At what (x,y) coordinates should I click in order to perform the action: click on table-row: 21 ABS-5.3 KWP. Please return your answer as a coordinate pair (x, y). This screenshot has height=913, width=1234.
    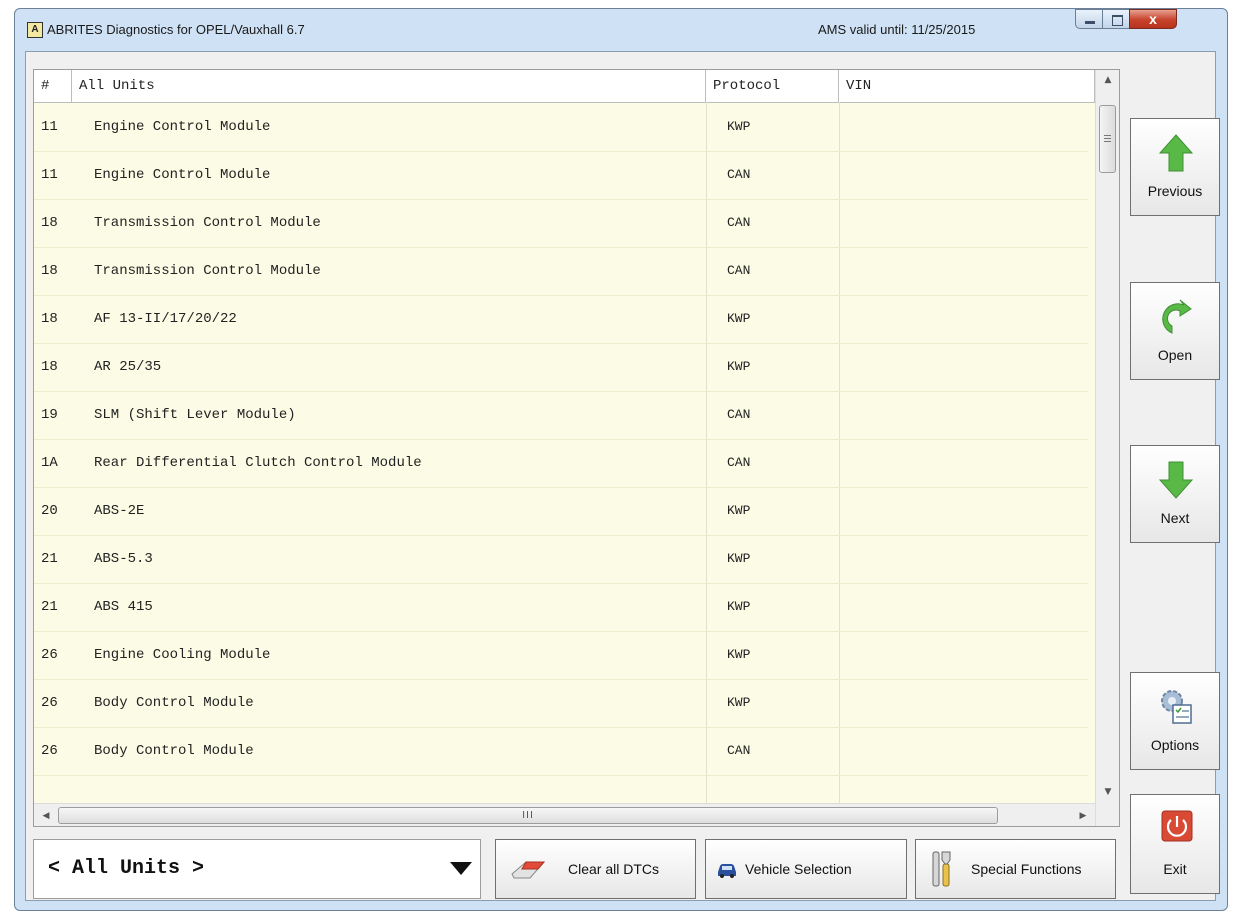
    Looking at the image, I should click on (561, 559).